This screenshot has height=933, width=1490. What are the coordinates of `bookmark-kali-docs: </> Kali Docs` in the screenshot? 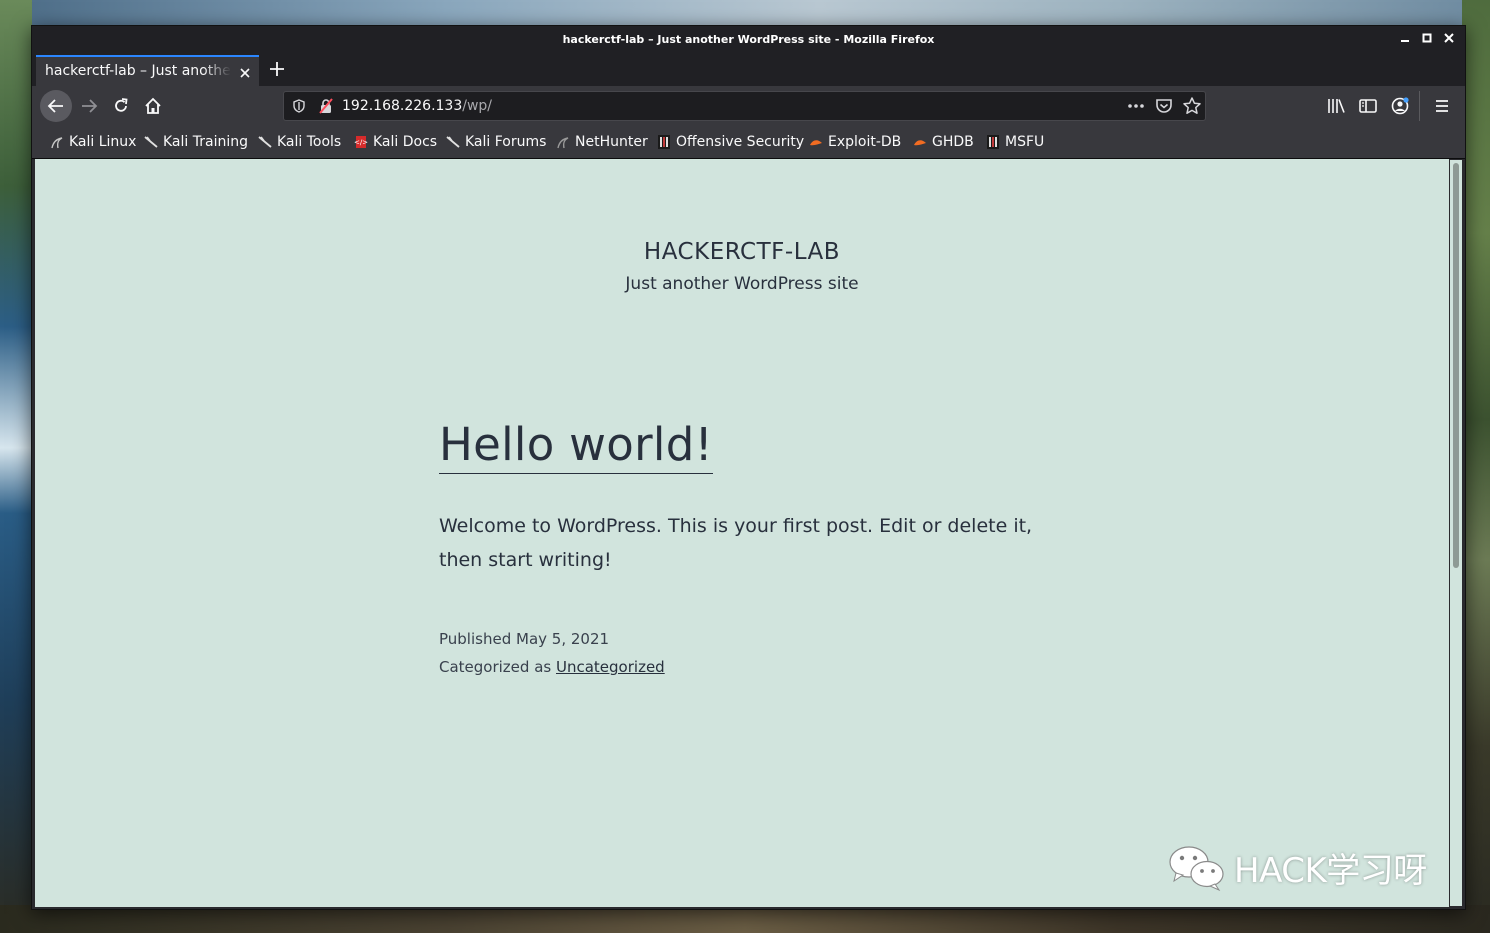 It's located at (395, 142).